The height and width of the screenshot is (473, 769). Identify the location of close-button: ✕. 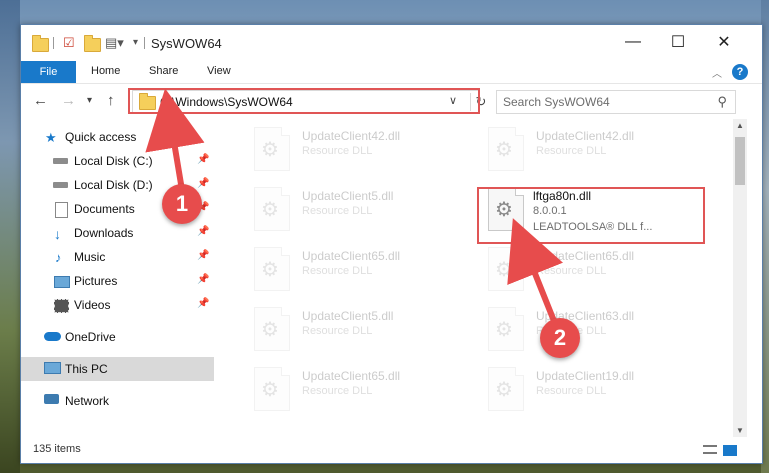
(724, 42).